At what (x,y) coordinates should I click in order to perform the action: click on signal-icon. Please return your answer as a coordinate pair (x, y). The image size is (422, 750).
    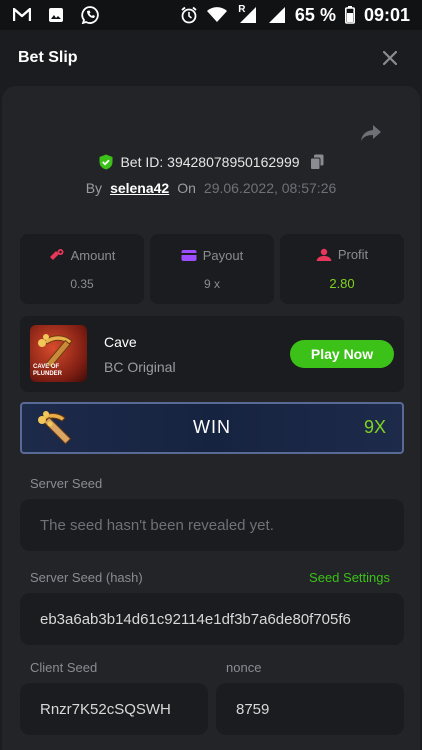
    Looking at the image, I should click on (277, 15).